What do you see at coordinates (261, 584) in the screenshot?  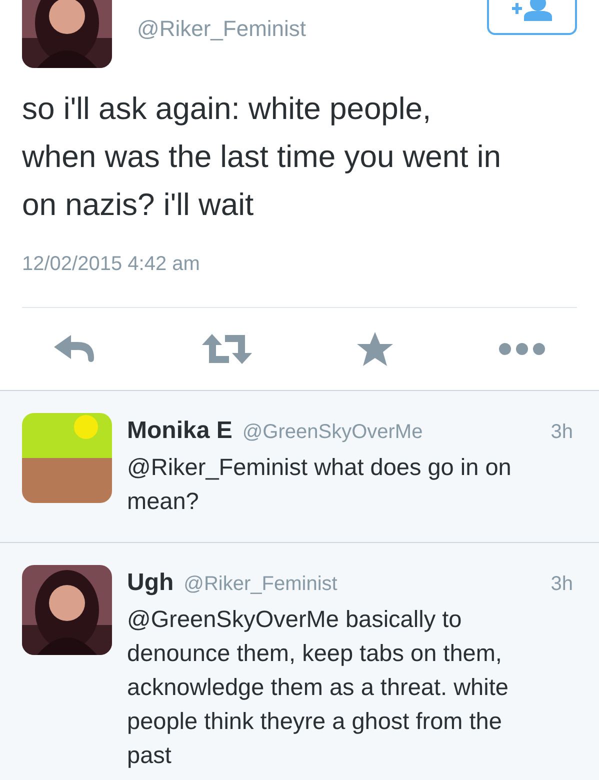 I see `reply-handle: @Riker_Feminist` at bounding box center [261, 584].